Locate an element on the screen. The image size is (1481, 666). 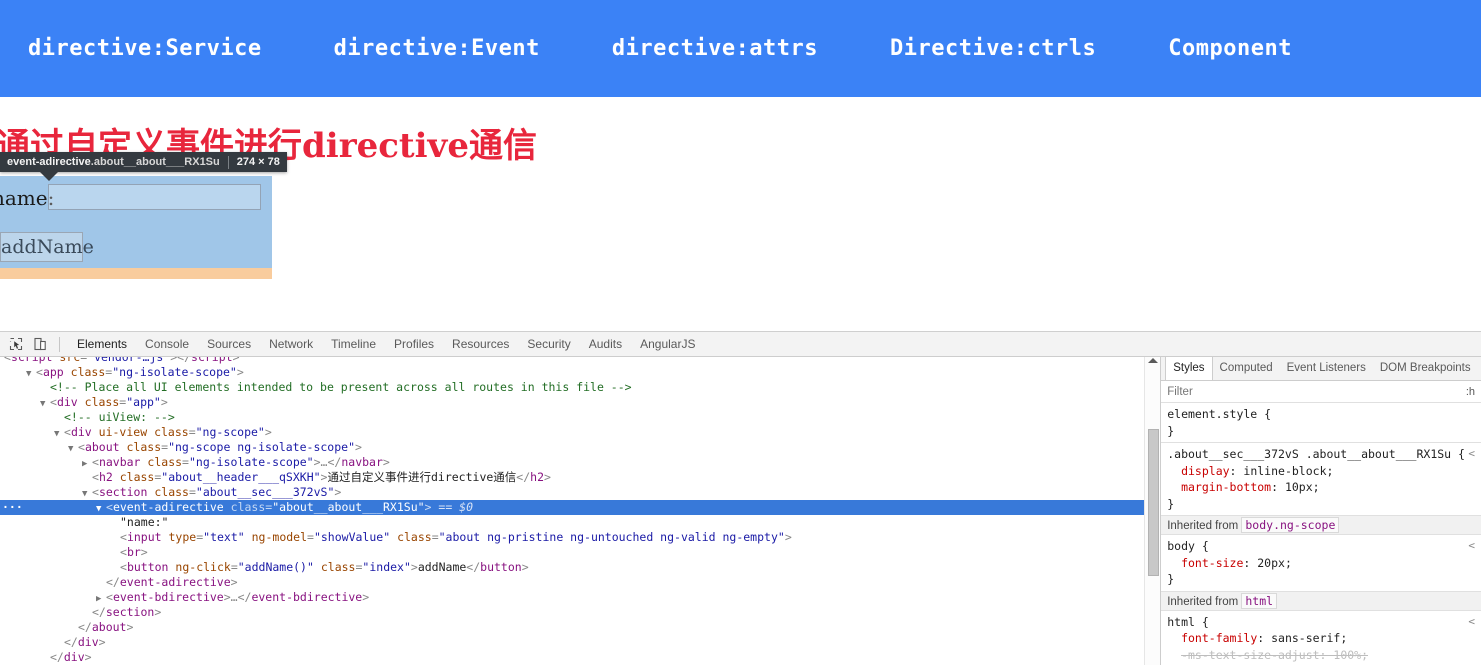
css-declaration: -ms-text-size-adjust: 100%; is located at coordinates (1324, 655).